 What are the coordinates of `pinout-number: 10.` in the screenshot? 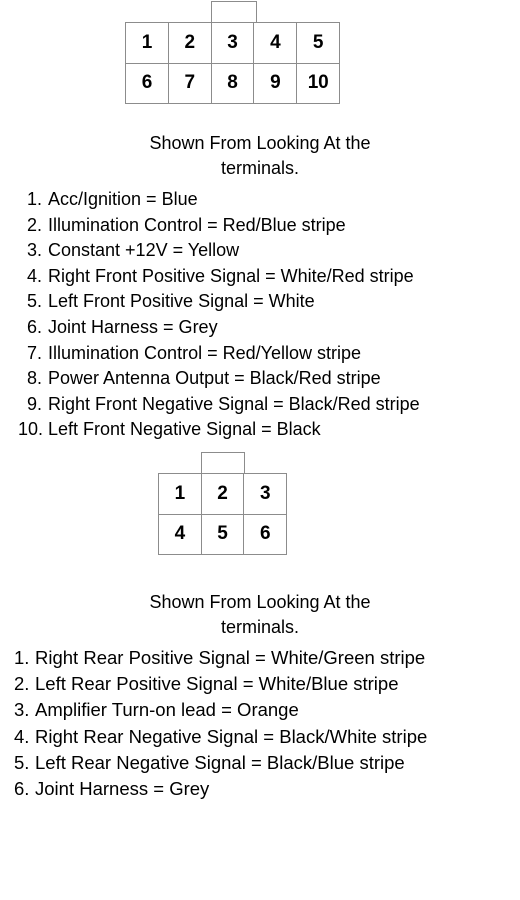 It's located at (31, 429).